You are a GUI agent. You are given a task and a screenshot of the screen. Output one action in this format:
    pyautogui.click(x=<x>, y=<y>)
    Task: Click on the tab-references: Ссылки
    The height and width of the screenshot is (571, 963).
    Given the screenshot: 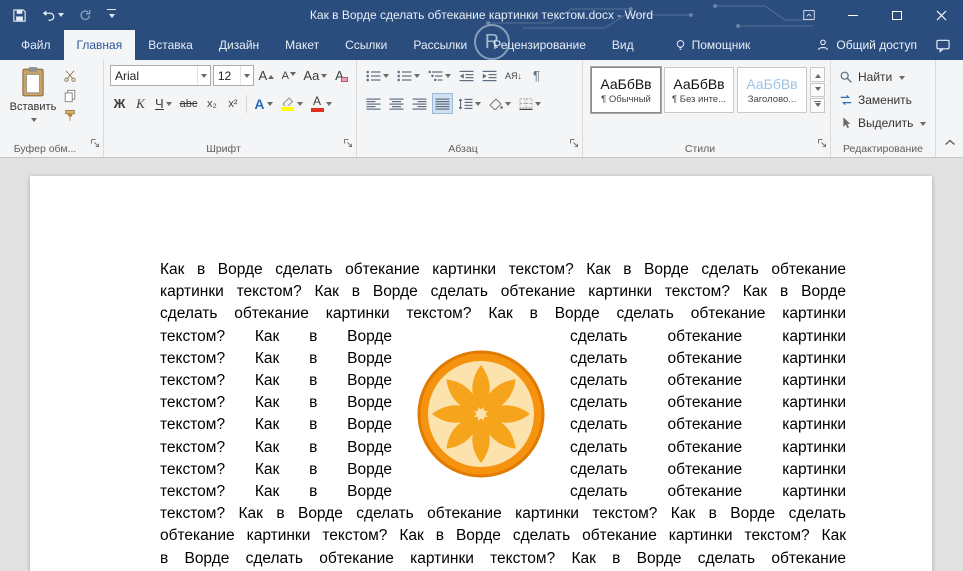 What is the action you would take?
    pyautogui.click(x=366, y=45)
    